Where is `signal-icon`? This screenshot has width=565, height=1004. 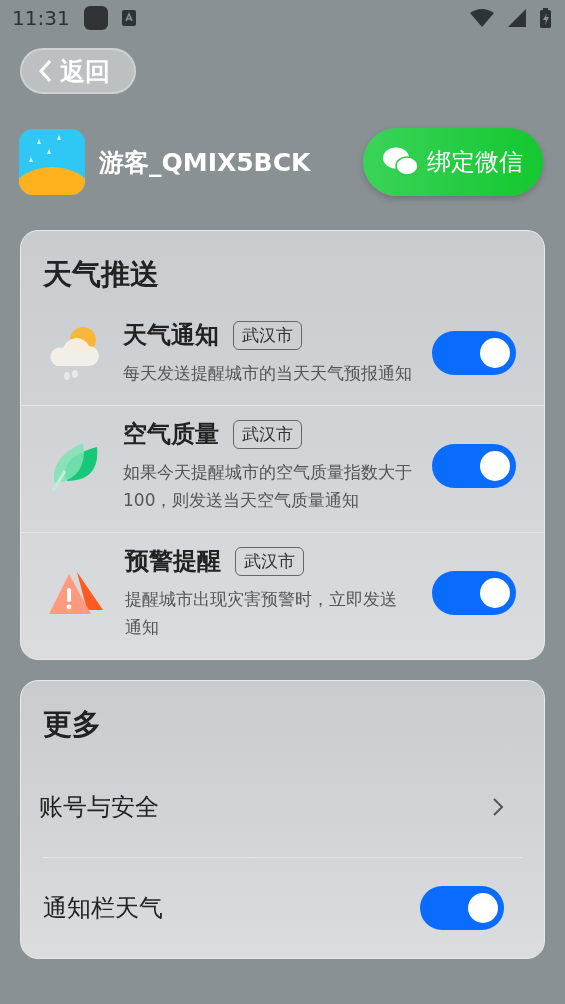
signal-icon is located at coordinates (517, 18).